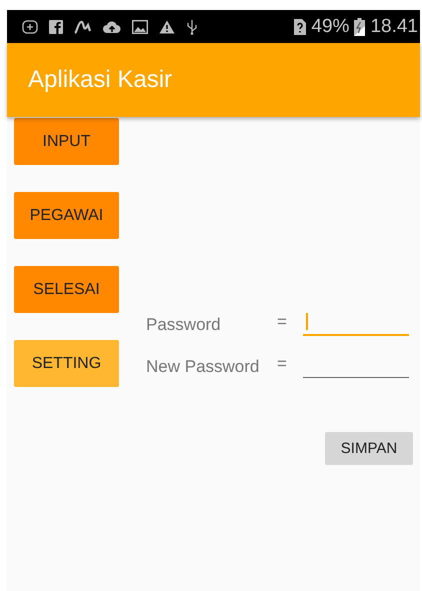  Describe the element at coordinates (203, 367) in the screenshot. I see `field-label: New Password` at that location.